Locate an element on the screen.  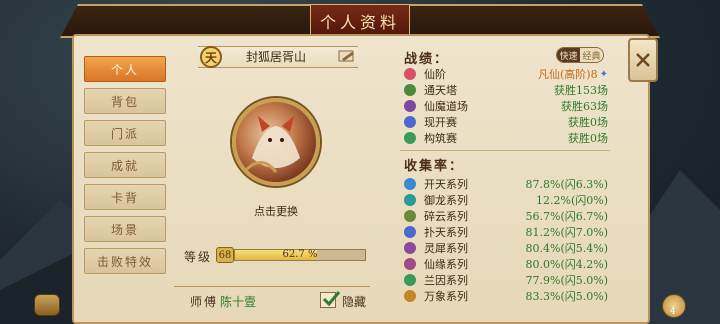
close-icon is located at coordinates (643, 60).